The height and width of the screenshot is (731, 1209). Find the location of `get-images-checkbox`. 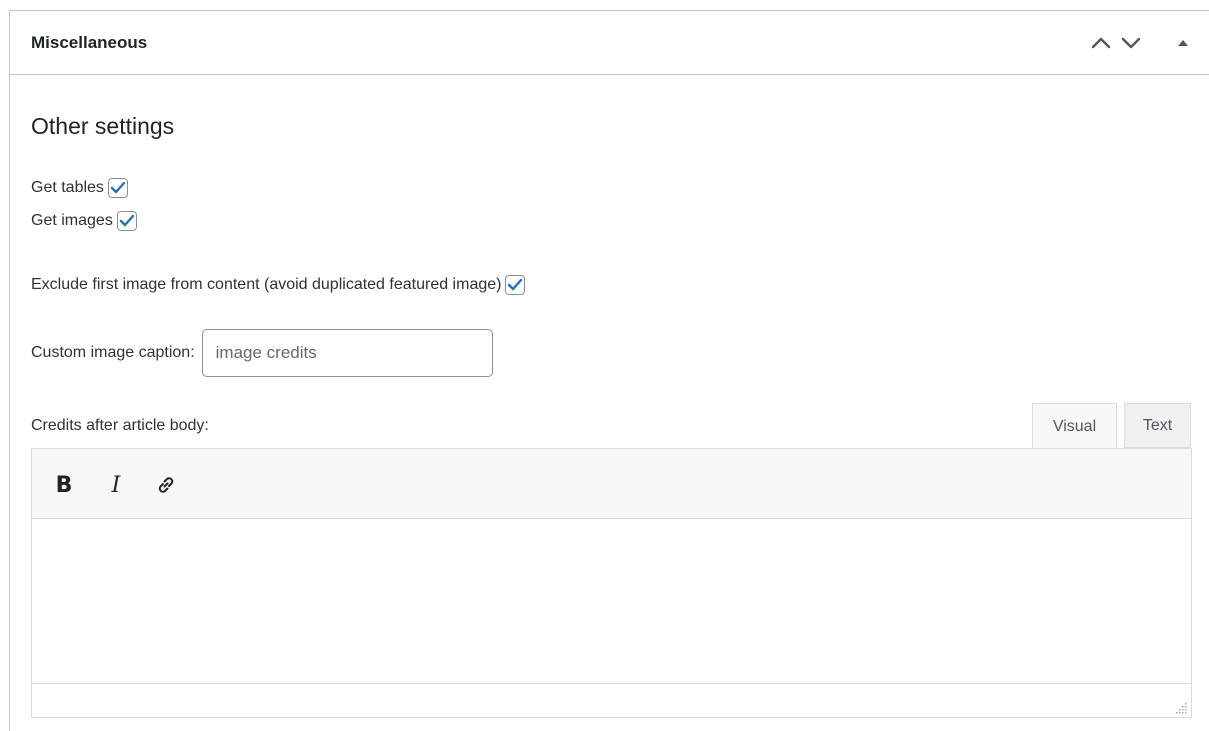

get-images-checkbox is located at coordinates (126, 221).